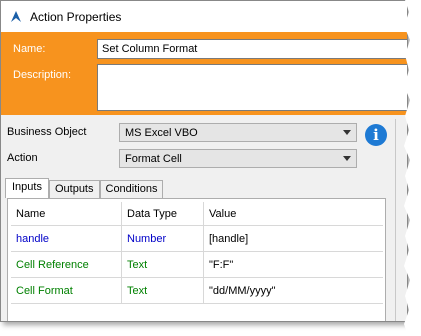 This screenshot has height=336, width=421. Describe the element at coordinates (47, 132) in the screenshot. I see `business-object-label: Business Object` at that location.